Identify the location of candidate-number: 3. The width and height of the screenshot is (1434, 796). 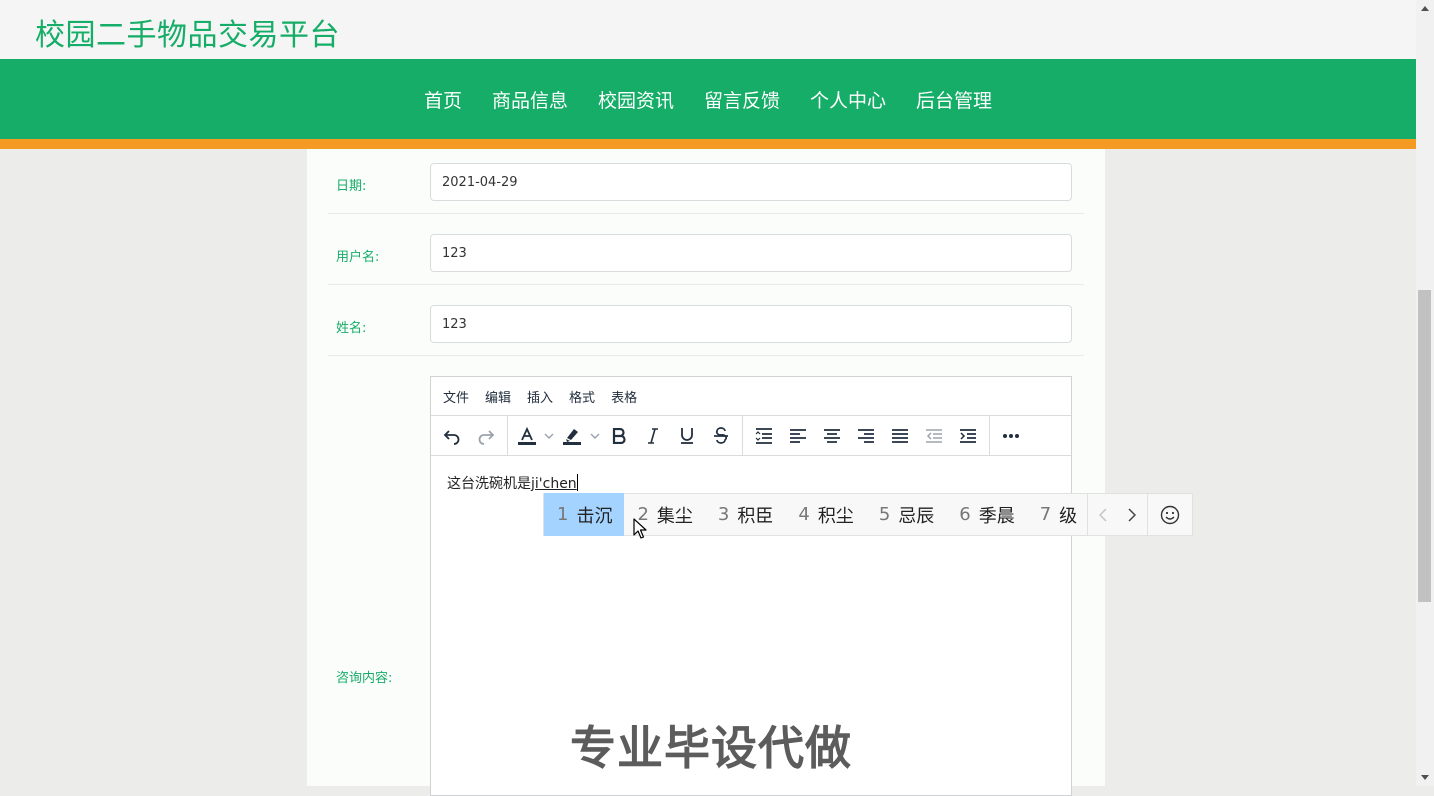
(723, 514).